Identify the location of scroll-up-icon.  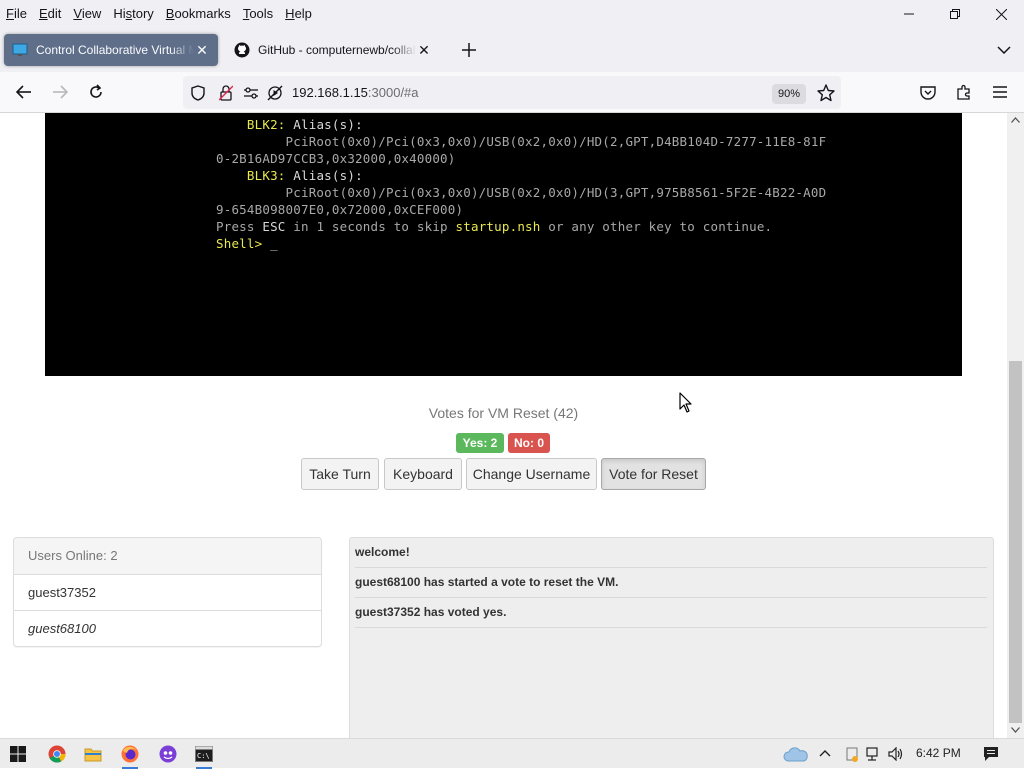
(1015, 120).